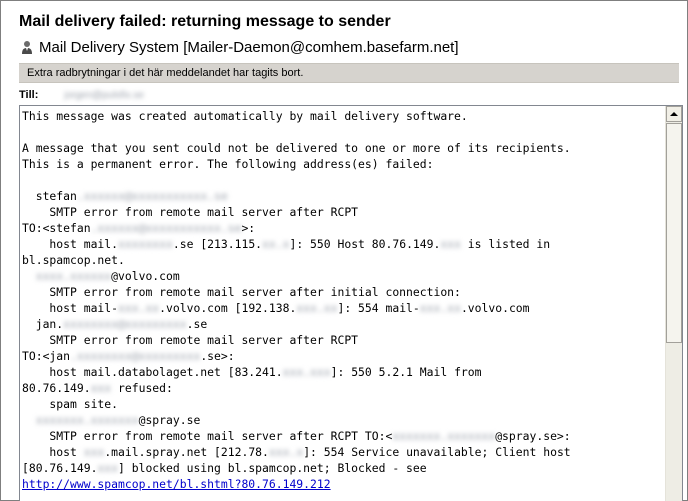  What do you see at coordinates (533, 436) in the screenshot?
I see `body-text-fragment: @spray.se>:` at bounding box center [533, 436].